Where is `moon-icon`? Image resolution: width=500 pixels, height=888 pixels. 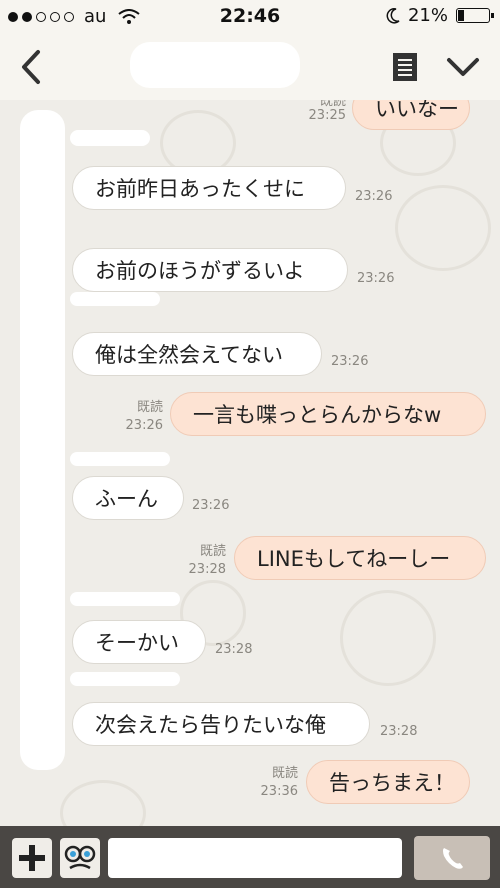 moon-icon is located at coordinates (393, 15).